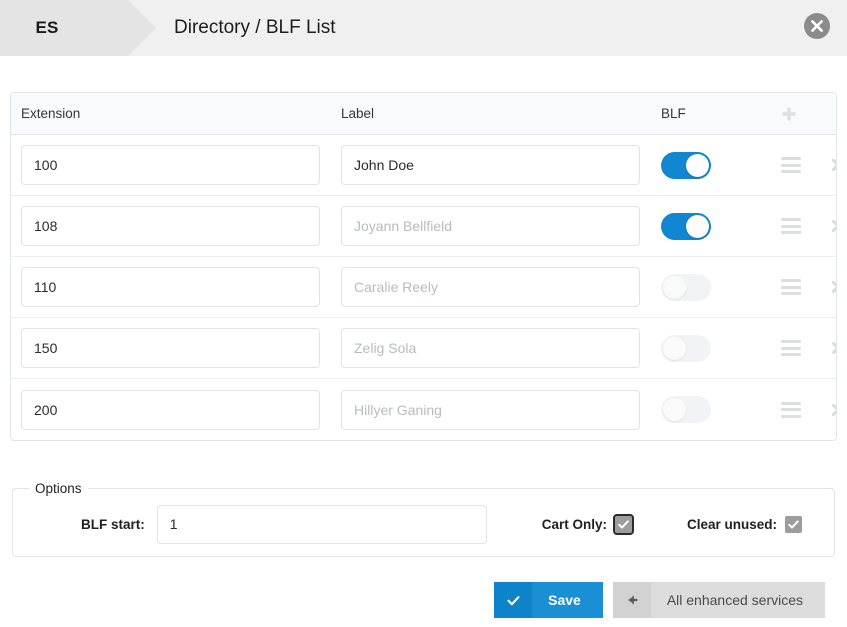  I want to click on all-enhanced-services-button: All enhanced services, so click(718, 600).